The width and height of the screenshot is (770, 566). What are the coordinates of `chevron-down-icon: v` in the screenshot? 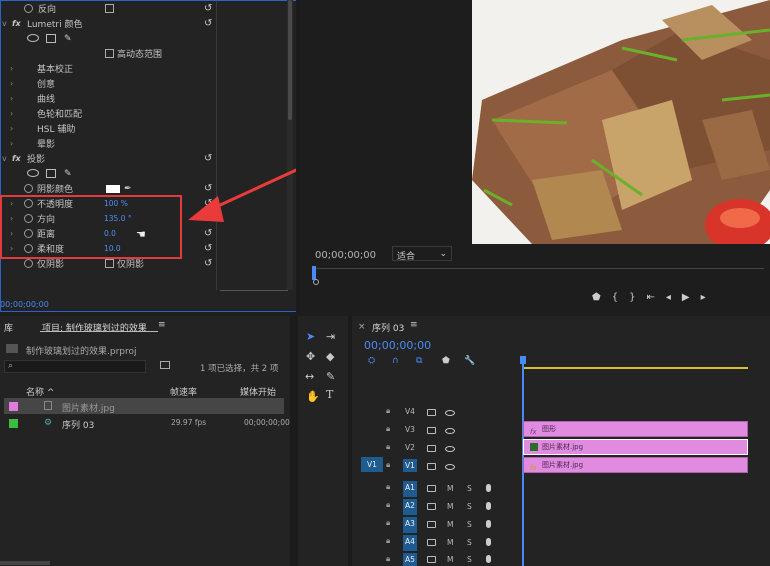 It's located at (4, 23).